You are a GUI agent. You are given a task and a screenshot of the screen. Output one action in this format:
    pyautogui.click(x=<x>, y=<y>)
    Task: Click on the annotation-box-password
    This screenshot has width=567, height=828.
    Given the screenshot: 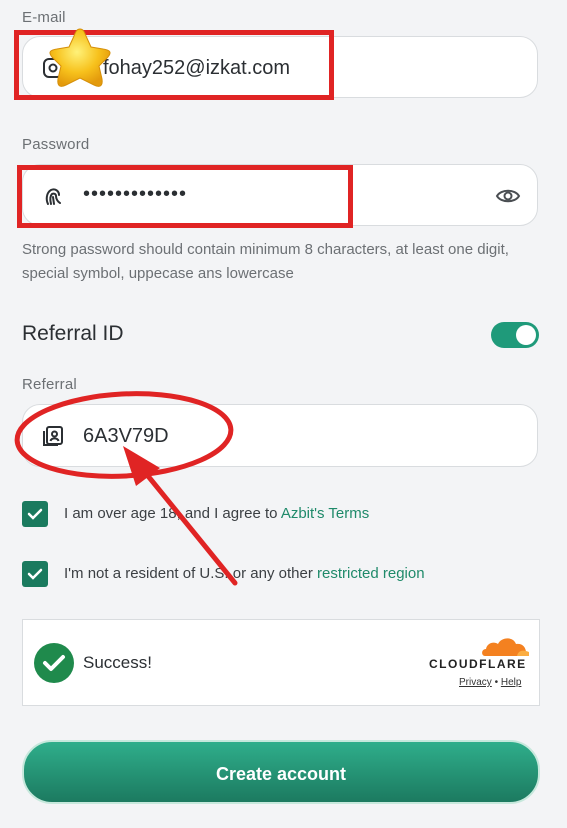 What is the action you would take?
    pyautogui.click(x=185, y=196)
    